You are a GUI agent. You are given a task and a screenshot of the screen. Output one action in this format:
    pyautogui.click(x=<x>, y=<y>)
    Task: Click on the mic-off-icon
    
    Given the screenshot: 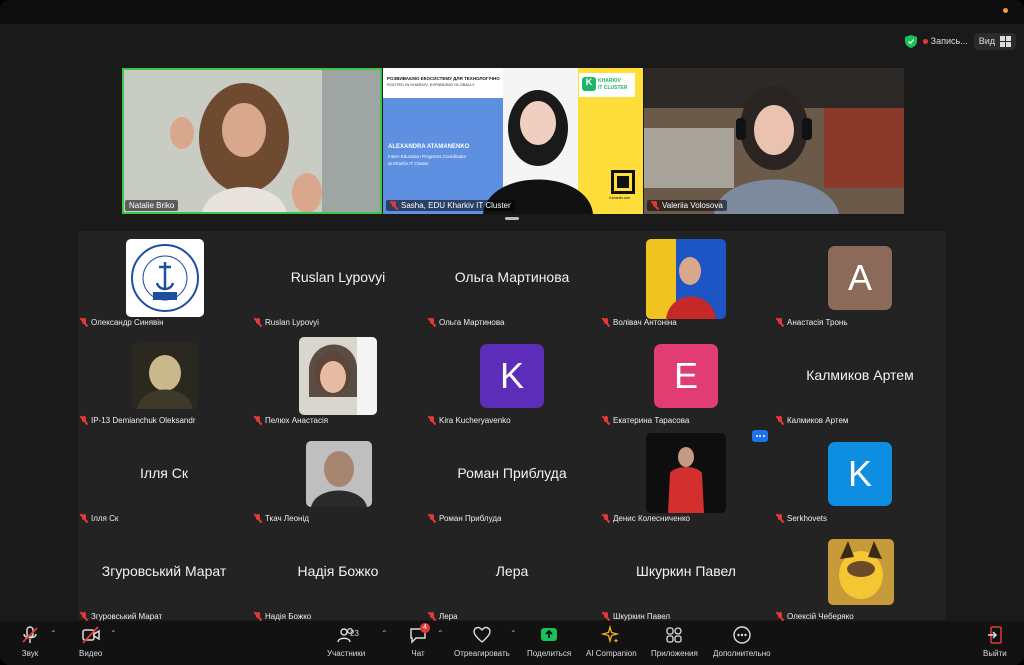 What is the action you would take?
    pyautogui.click(x=30, y=634)
    